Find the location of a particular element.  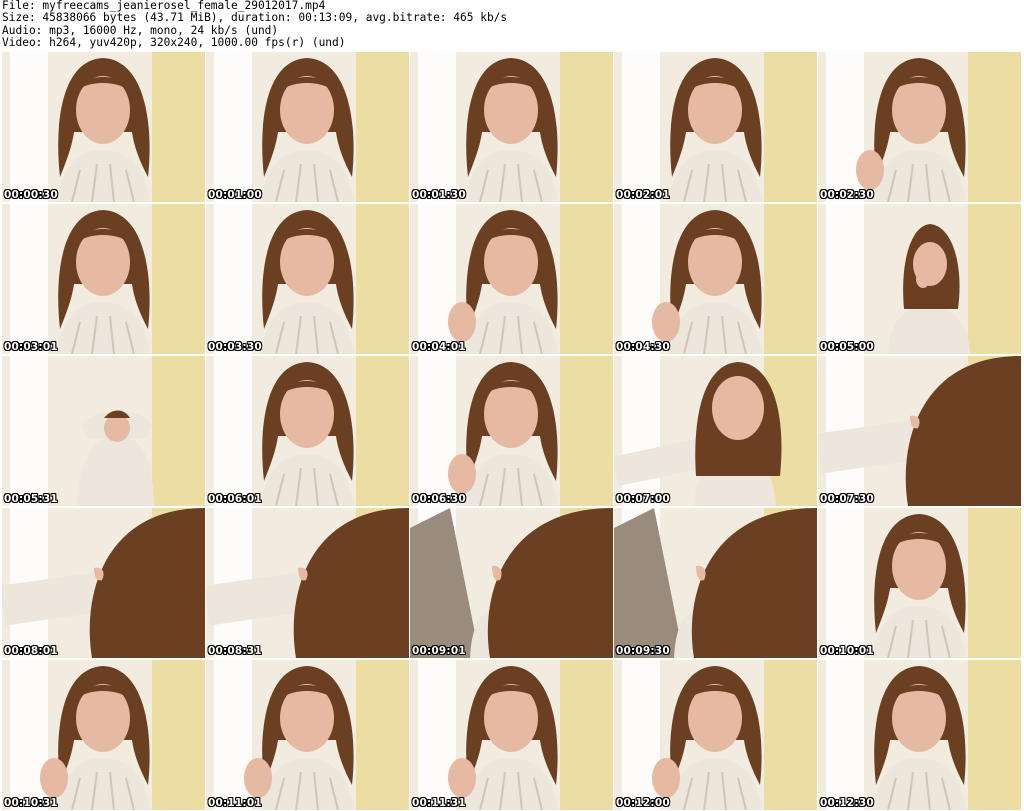

video-thumbnail: 00:00:30 is located at coordinates (103, 127).